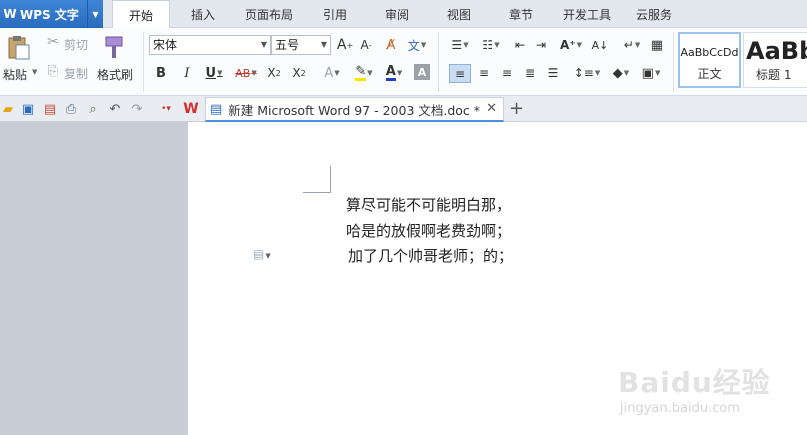 This screenshot has width=807, height=435. Describe the element at coordinates (491, 108) in the screenshot. I see `close-icon: ✕` at that location.